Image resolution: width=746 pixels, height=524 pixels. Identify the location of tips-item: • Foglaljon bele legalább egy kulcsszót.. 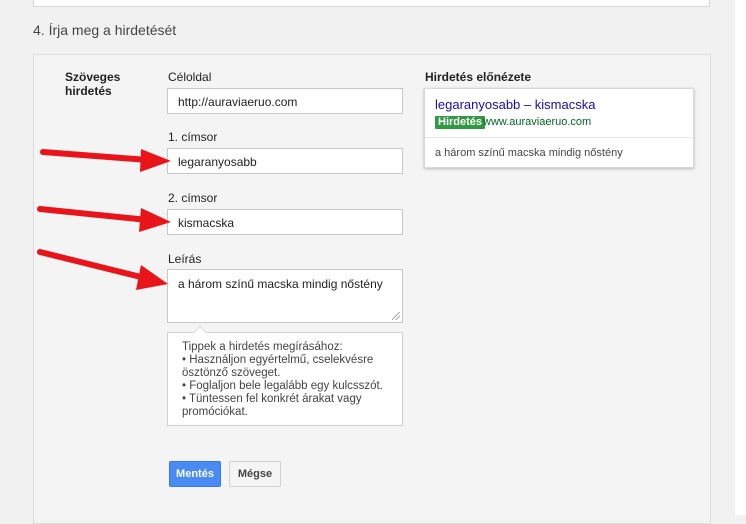
(282, 386).